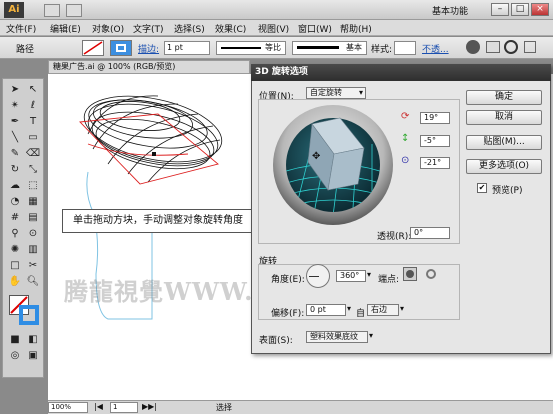 The width and height of the screenshot is (553, 414). Describe the element at coordinates (15, 218) in the screenshot. I see `mesh-tool-icon: #` at that location.